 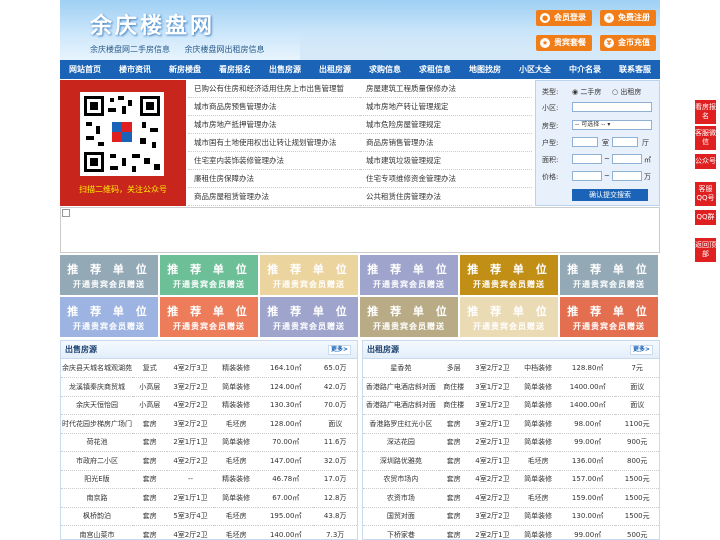 What do you see at coordinates (209, 368) in the screenshot?
I see `table-row: 余庆县天城名城观湖苑 复式 4室2厅3卫 精装装修 164.10㎡ 65.0万` at bounding box center [209, 368].